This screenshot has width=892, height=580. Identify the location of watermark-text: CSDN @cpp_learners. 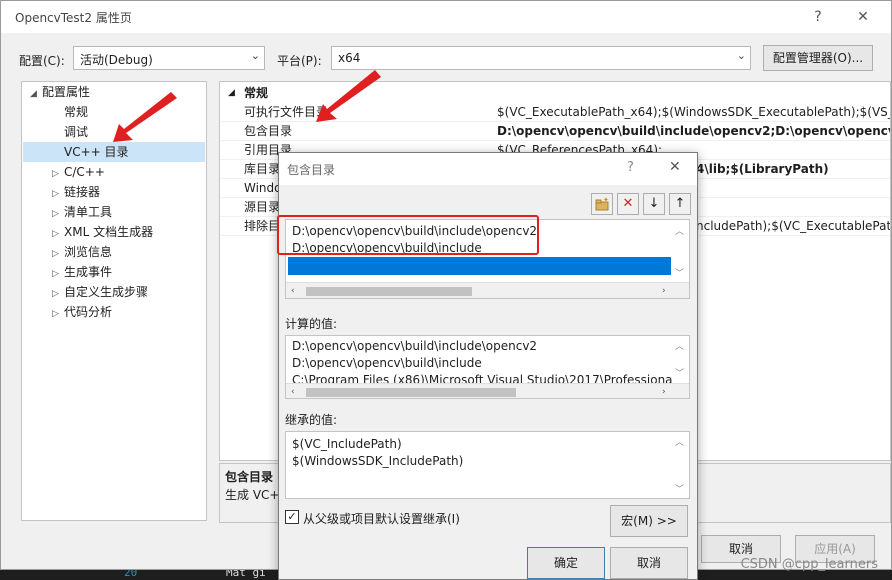
(809, 564).